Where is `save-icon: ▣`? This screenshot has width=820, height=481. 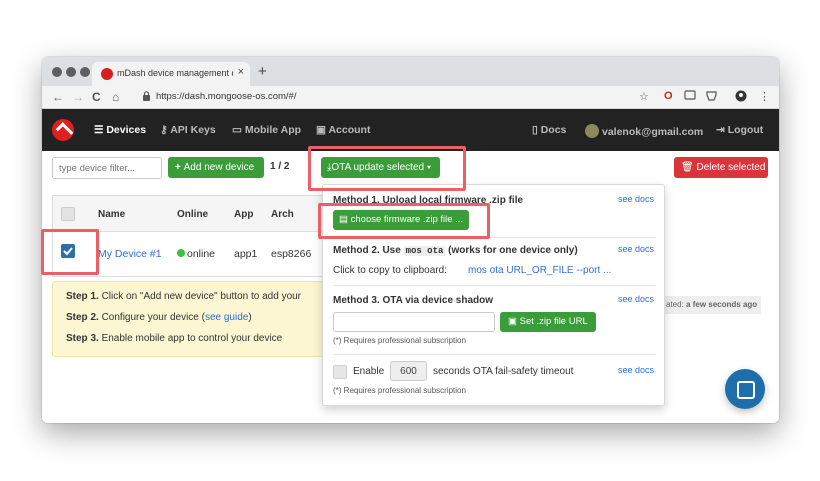 save-icon: ▣ is located at coordinates (514, 321).